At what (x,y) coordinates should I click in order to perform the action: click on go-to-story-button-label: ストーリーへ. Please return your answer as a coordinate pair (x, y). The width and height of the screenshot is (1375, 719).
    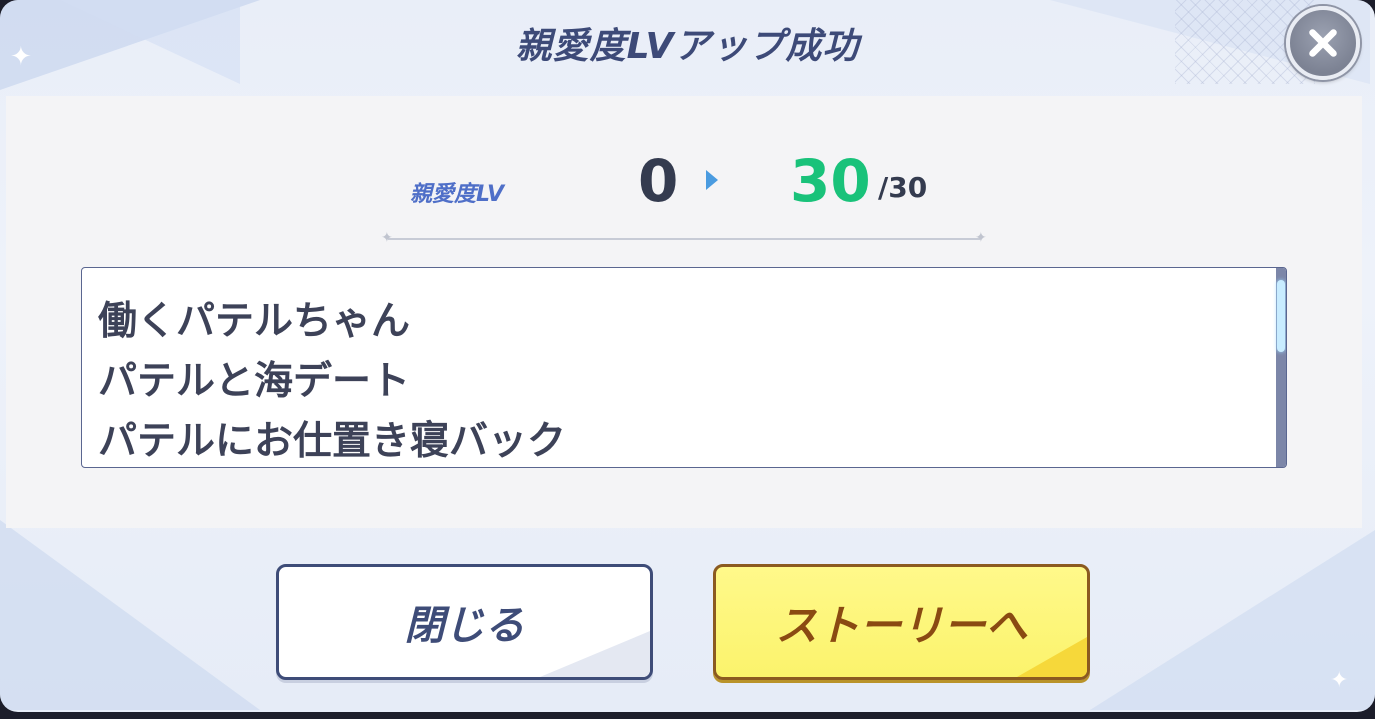
    Looking at the image, I should click on (901, 625).